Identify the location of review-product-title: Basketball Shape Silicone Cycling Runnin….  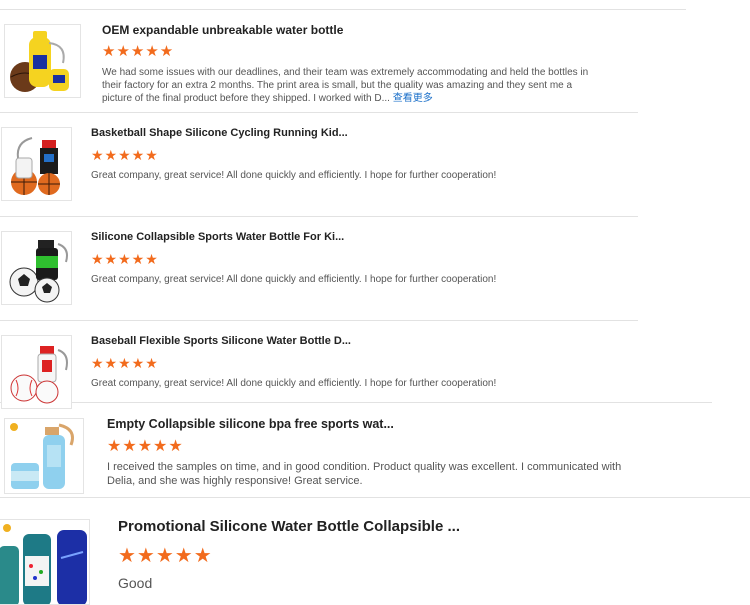
(219, 133).